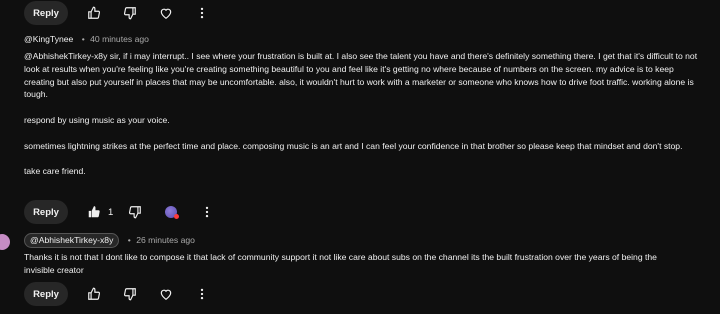 This screenshot has width=720, height=314. What do you see at coordinates (119, 212) in the screenshot?
I see `comment-actions: Reply 1` at bounding box center [119, 212].